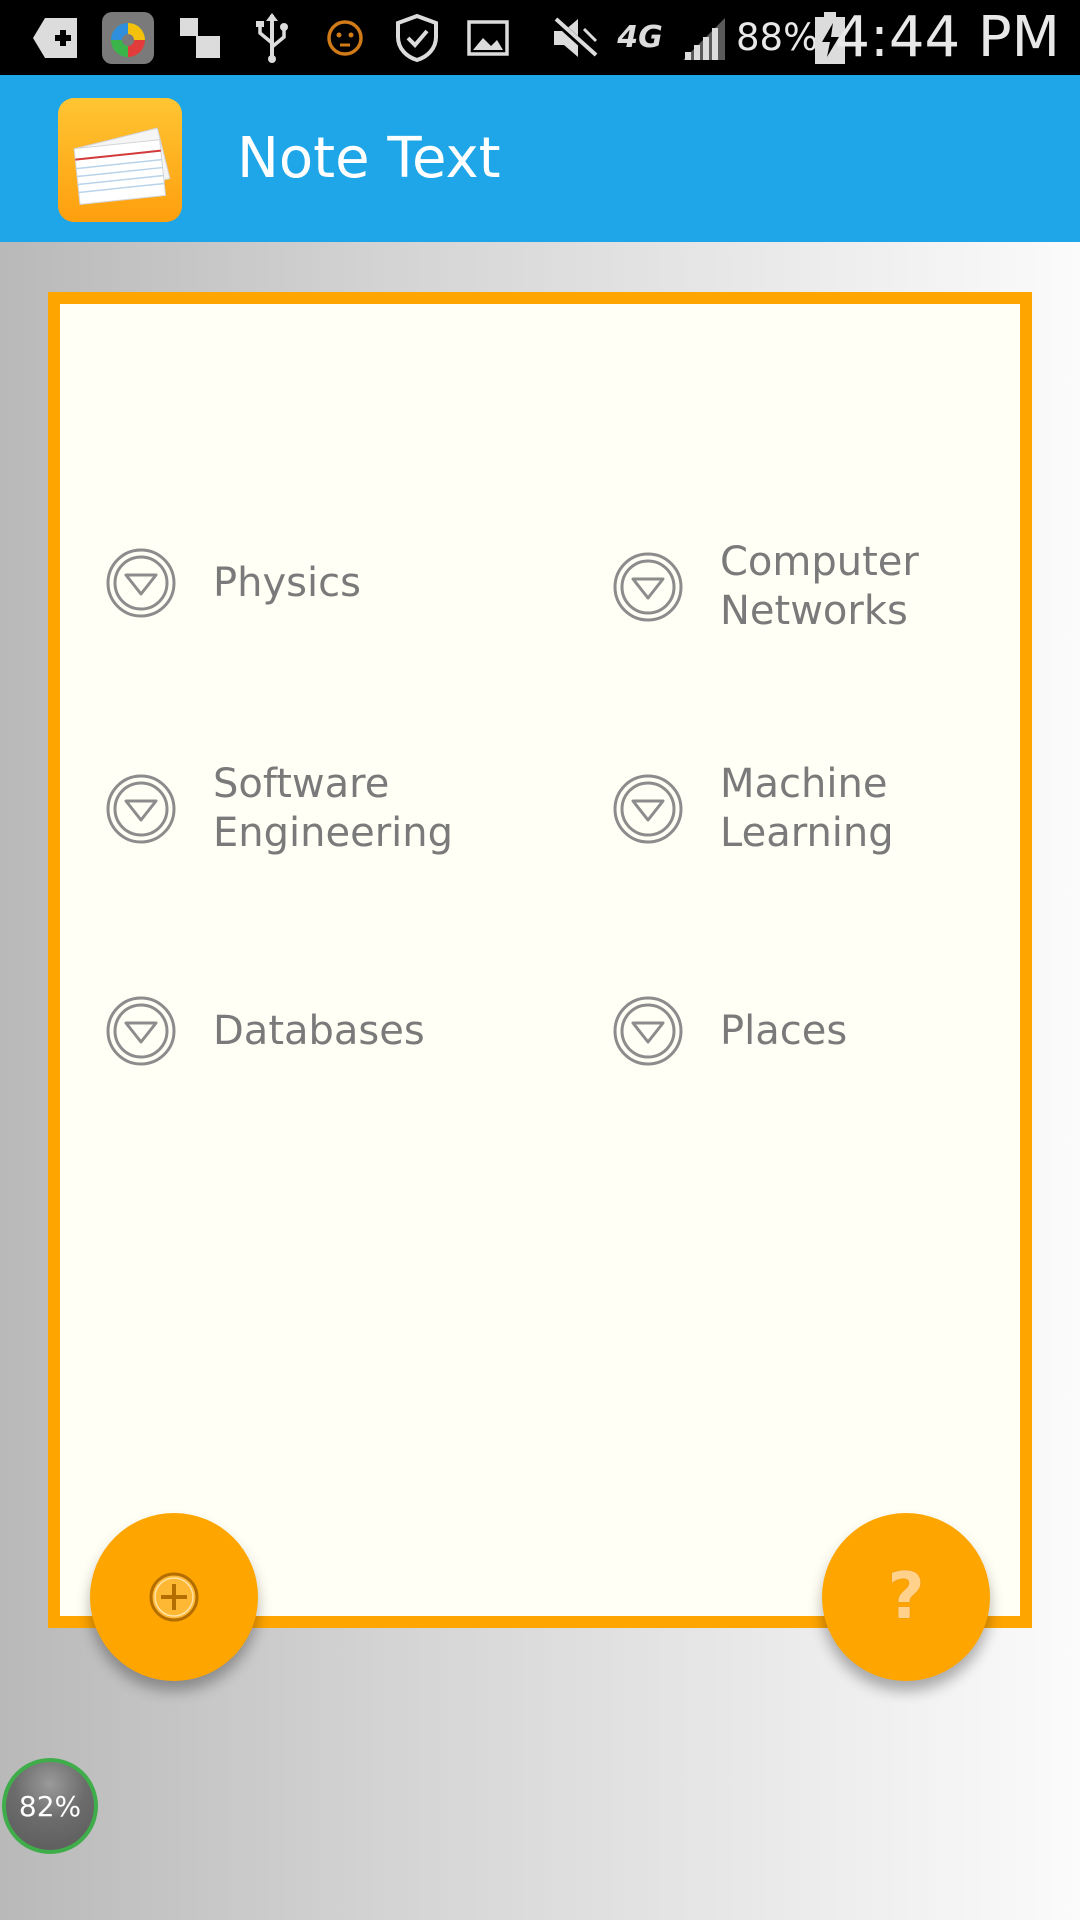  What do you see at coordinates (777, 37) in the screenshot?
I see `battery-percent: 88%` at bounding box center [777, 37].